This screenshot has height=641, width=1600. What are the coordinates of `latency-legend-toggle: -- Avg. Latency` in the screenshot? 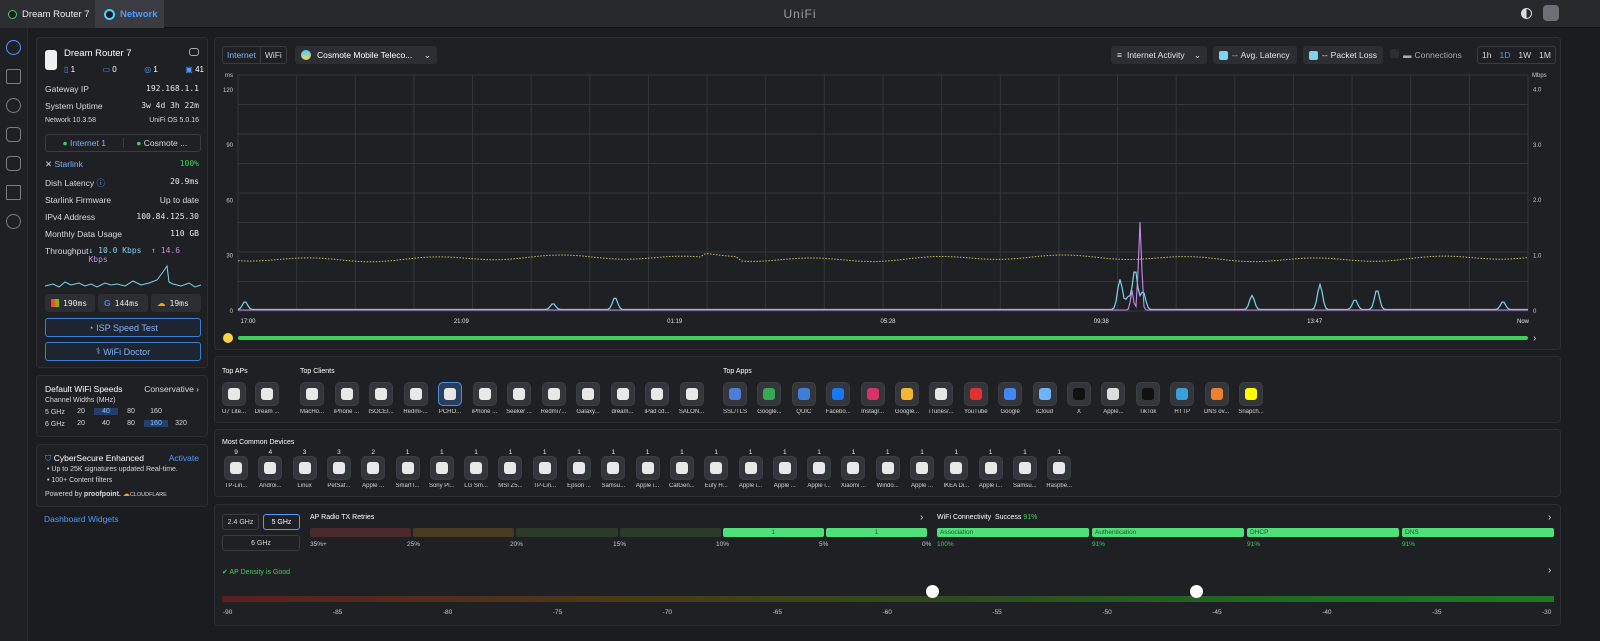 It's located at (1255, 55).